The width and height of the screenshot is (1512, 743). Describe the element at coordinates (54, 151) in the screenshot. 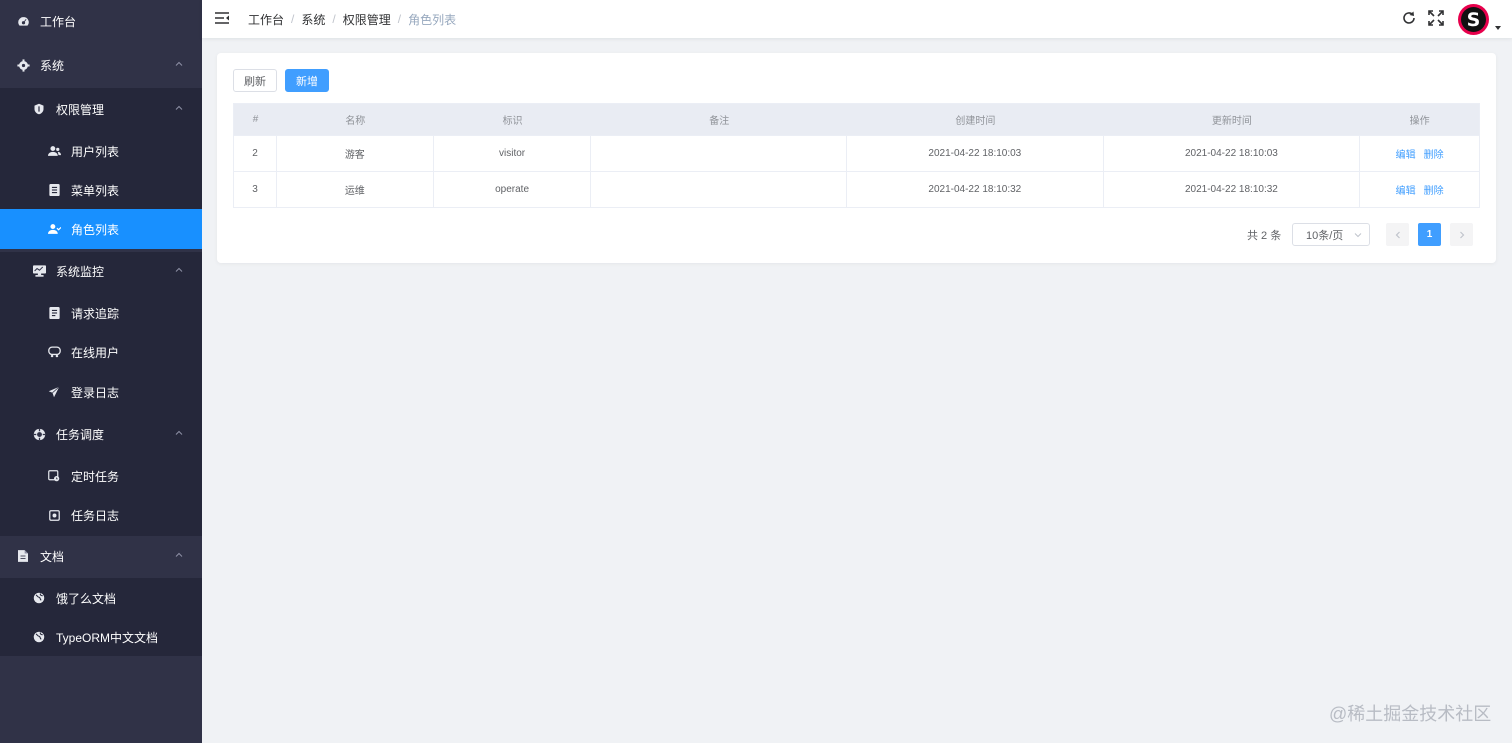

I see `users-icon` at that location.